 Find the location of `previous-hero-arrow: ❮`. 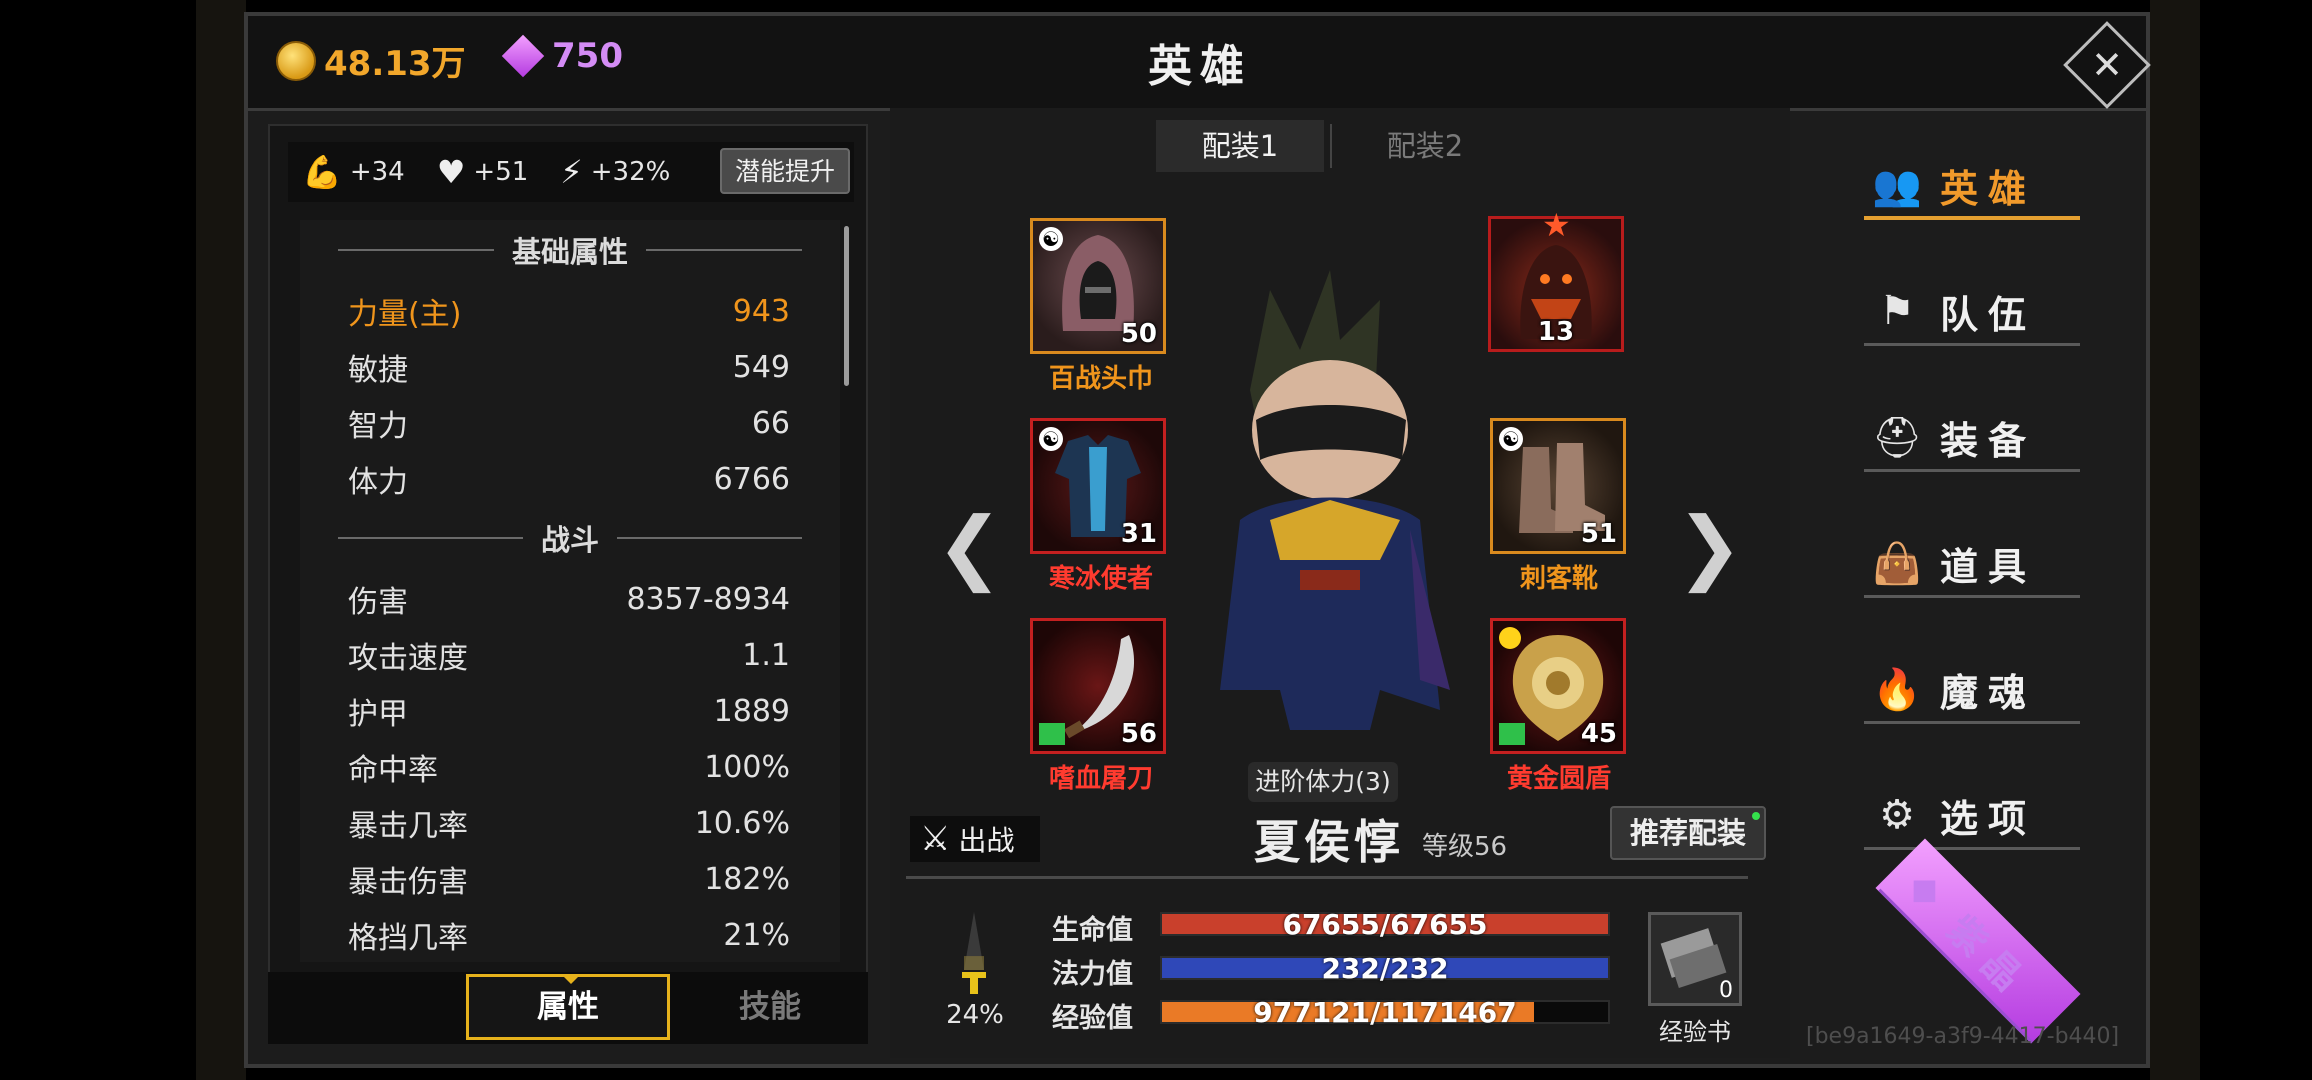

previous-hero-arrow: ❮ is located at coordinates (969, 546).